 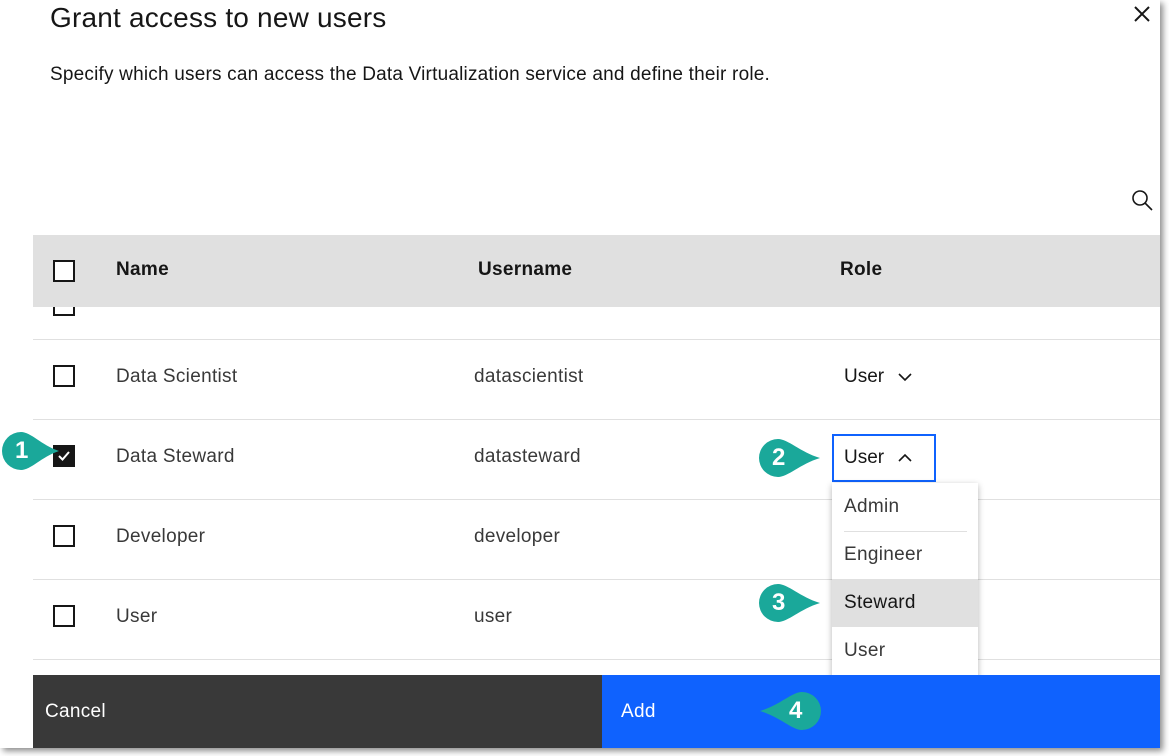 I want to click on role-menu: Admin Engineer Steward User, so click(x=905, y=583).